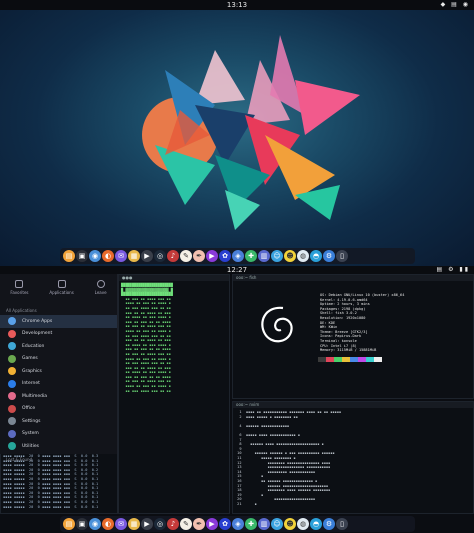 The image size is (474, 533). What do you see at coordinates (58, 434) in the screenshot?
I see `launcher-item: System` at bounding box center [58, 434].